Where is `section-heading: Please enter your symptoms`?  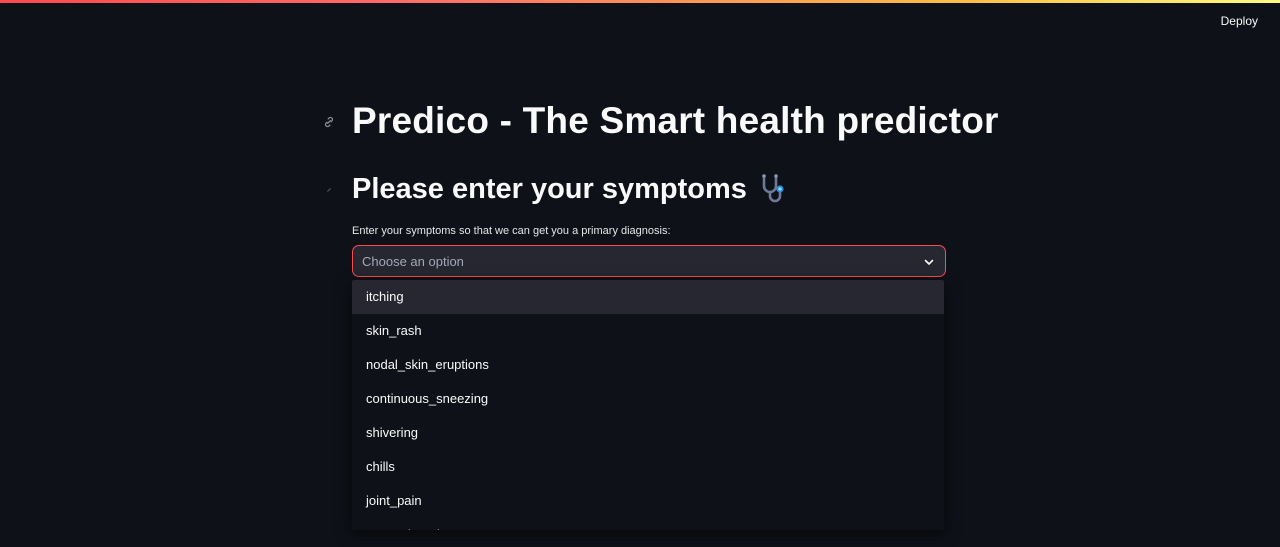 section-heading: Please enter your symptoms is located at coordinates (571, 189).